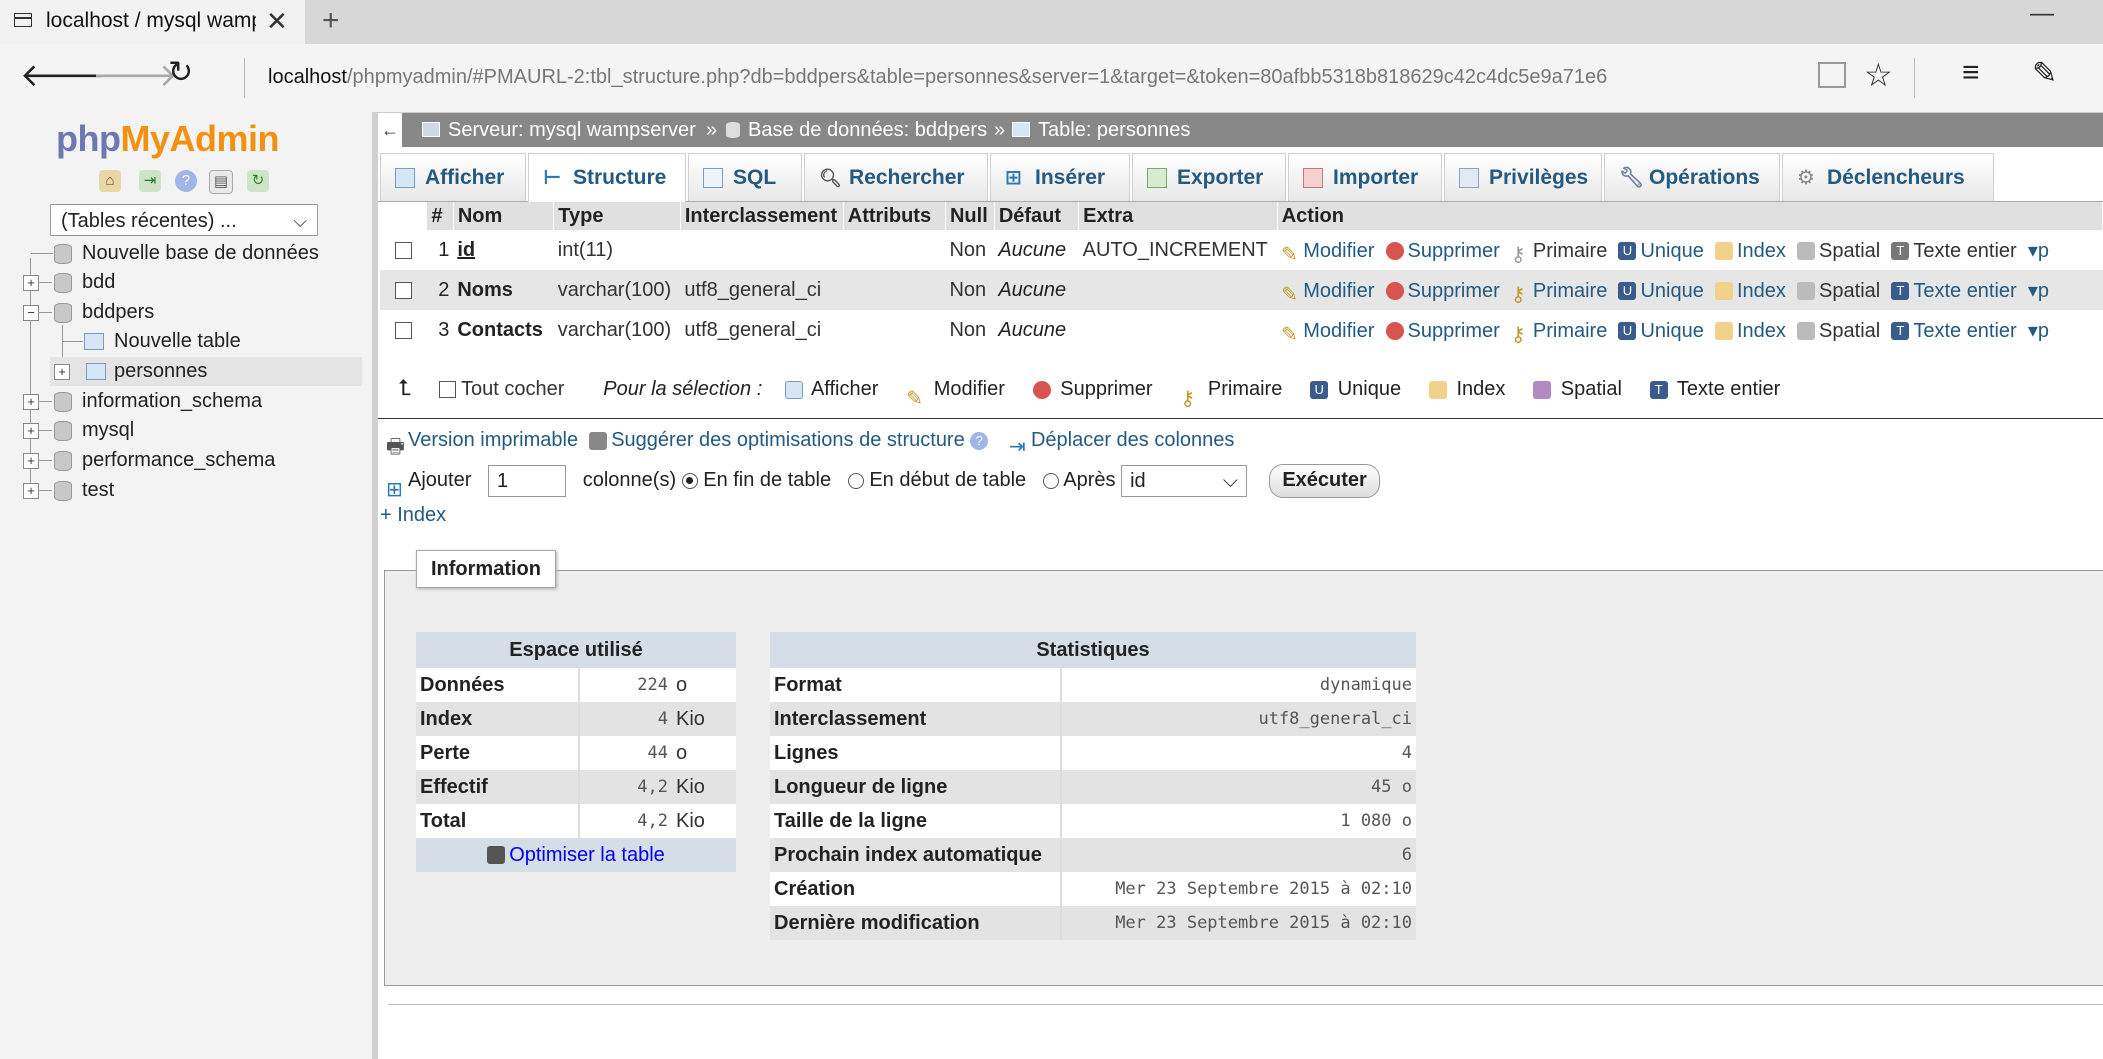 This screenshot has width=2103, height=1059. What do you see at coordinates (185, 341) in the screenshot?
I see `tree-item-new-table: Nouvelle table` at bounding box center [185, 341].